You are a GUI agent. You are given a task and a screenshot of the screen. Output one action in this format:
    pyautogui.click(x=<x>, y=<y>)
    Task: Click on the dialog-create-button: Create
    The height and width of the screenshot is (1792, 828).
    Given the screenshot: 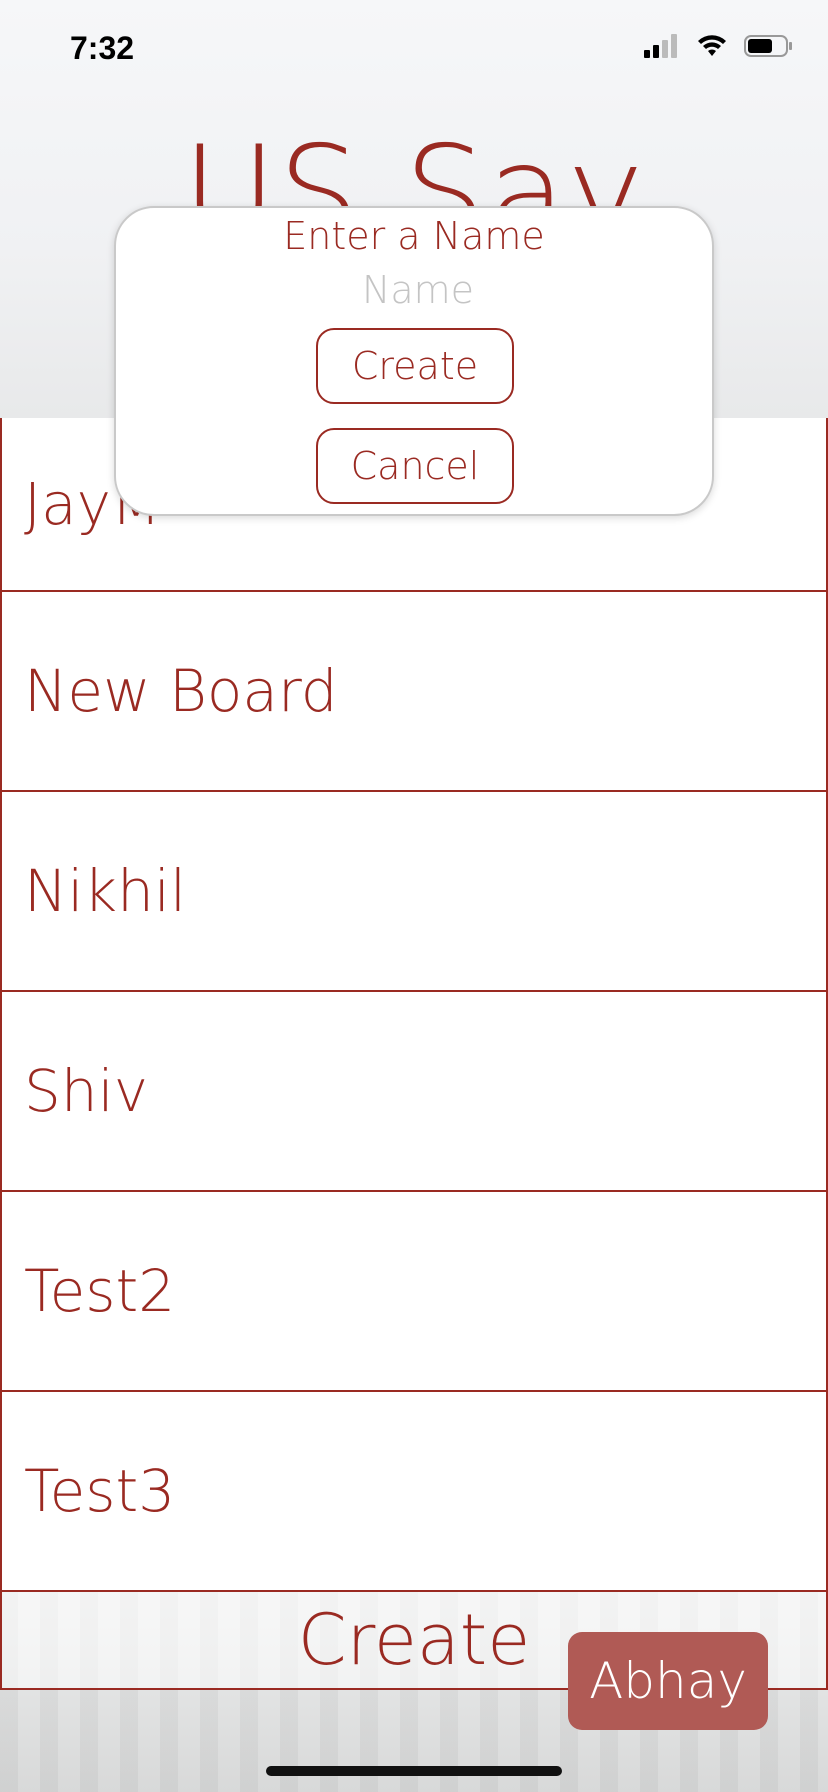 What is the action you would take?
    pyautogui.click(x=415, y=366)
    